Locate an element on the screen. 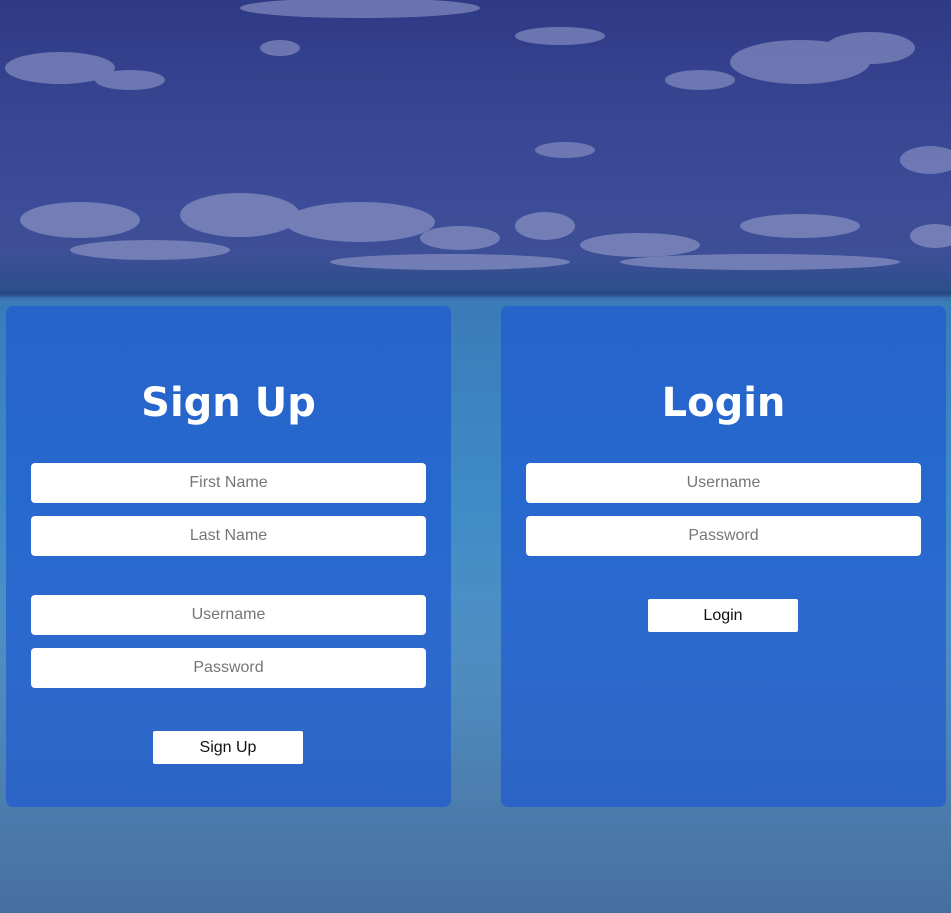  signup-last-name-input is located at coordinates (228, 536).